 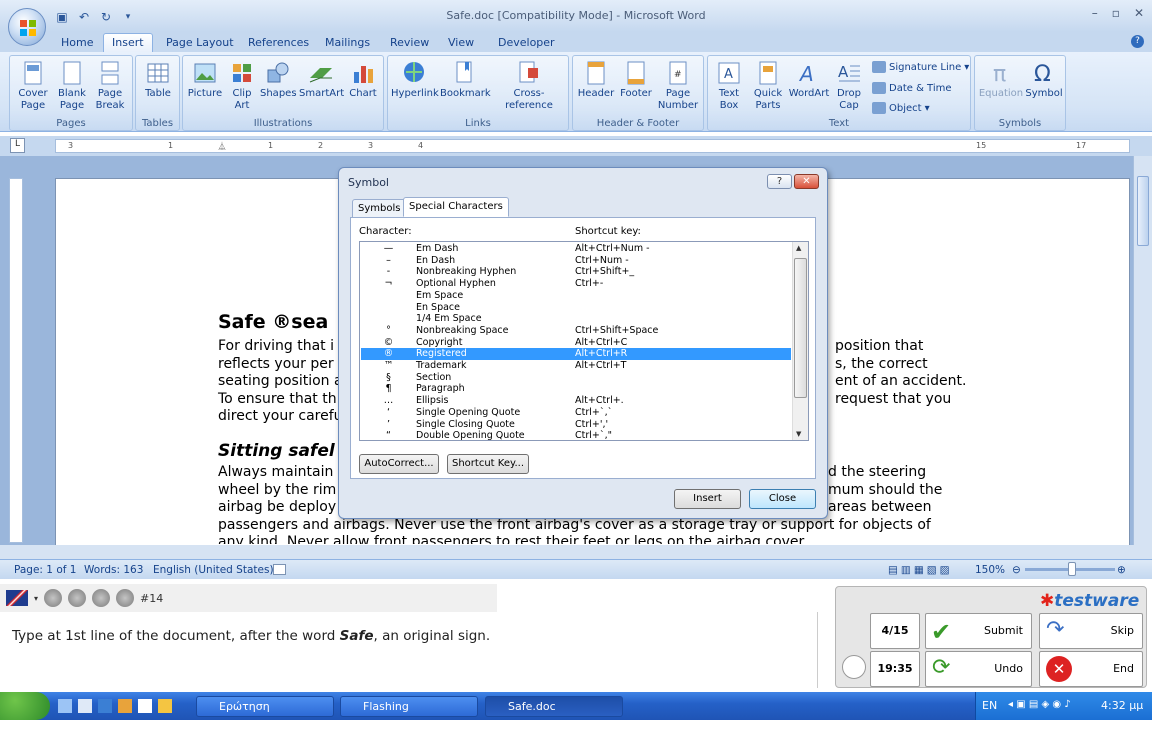 What do you see at coordinates (576, 389) in the screenshot?
I see `list-item: ¶ Paragraph` at bounding box center [576, 389].